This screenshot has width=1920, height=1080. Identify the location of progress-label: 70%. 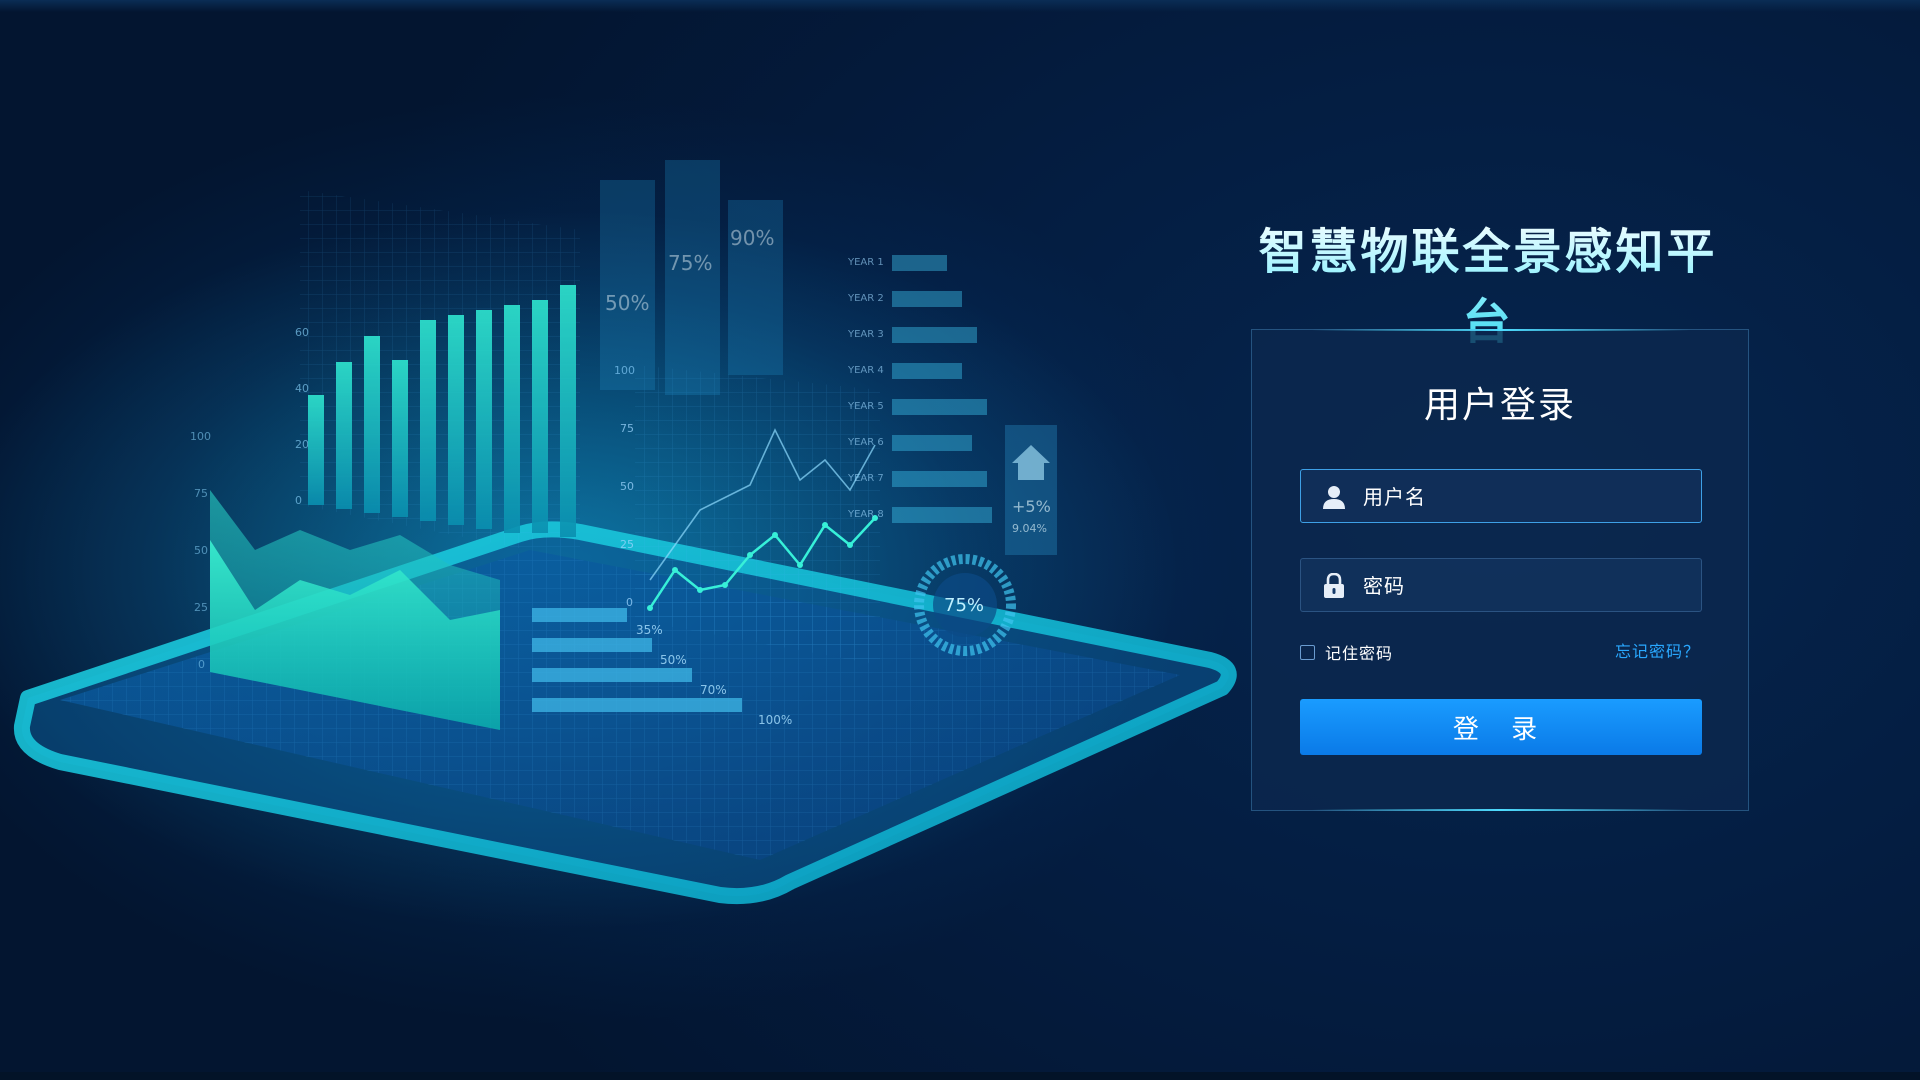
(713, 690).